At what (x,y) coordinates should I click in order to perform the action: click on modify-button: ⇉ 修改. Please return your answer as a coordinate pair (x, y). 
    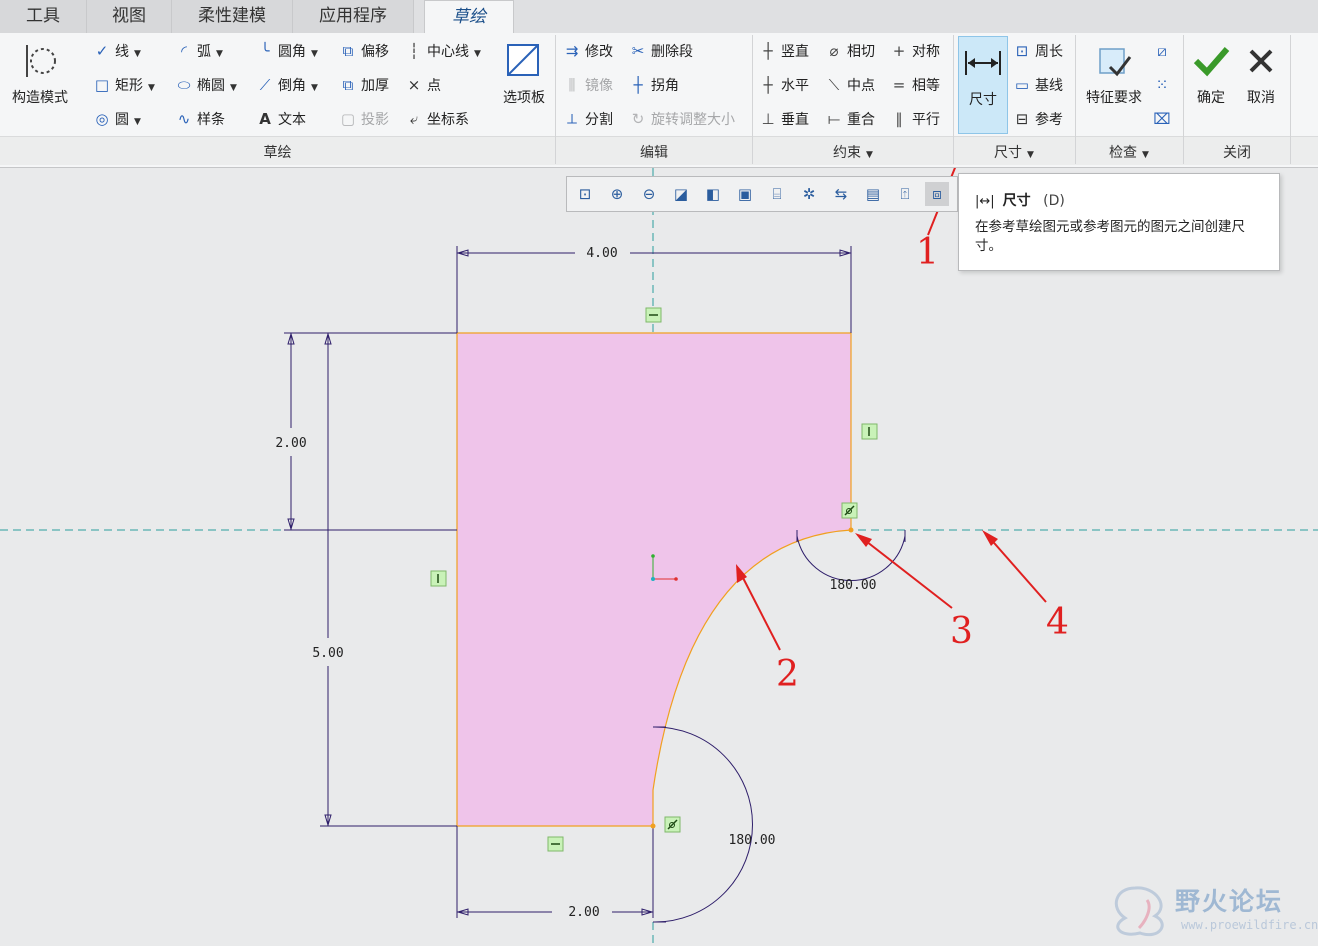
    Looking at the image, I should click on (587, 51).